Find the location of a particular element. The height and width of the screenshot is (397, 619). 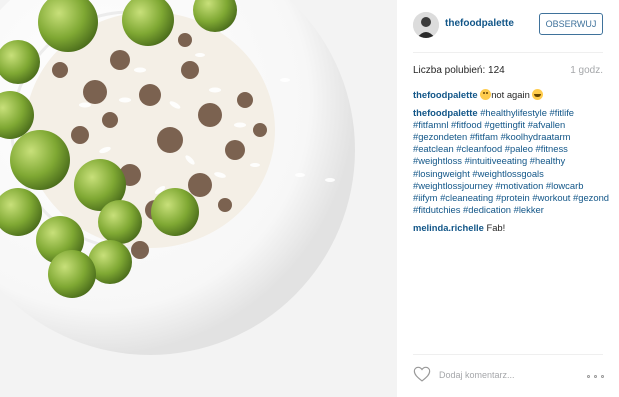

avatar is located at coordinates (426, 25).